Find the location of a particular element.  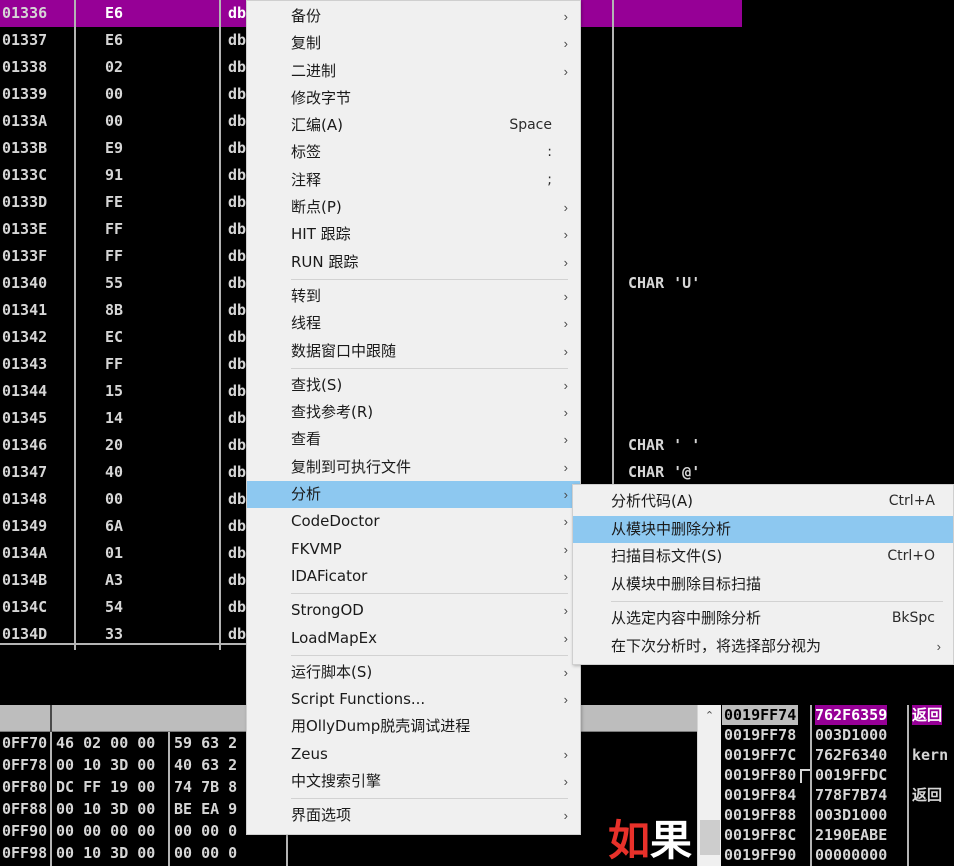

scrollbar-thumb is located at coordinates (710, 837).